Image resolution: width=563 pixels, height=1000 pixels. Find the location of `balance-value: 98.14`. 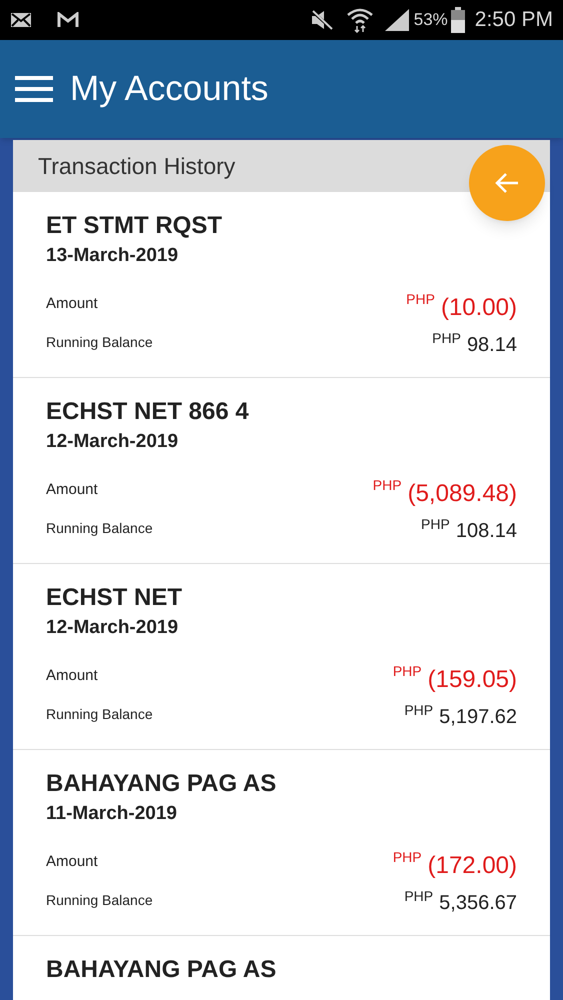

balance-value: 98.14 is located at coordinates (491, 345).